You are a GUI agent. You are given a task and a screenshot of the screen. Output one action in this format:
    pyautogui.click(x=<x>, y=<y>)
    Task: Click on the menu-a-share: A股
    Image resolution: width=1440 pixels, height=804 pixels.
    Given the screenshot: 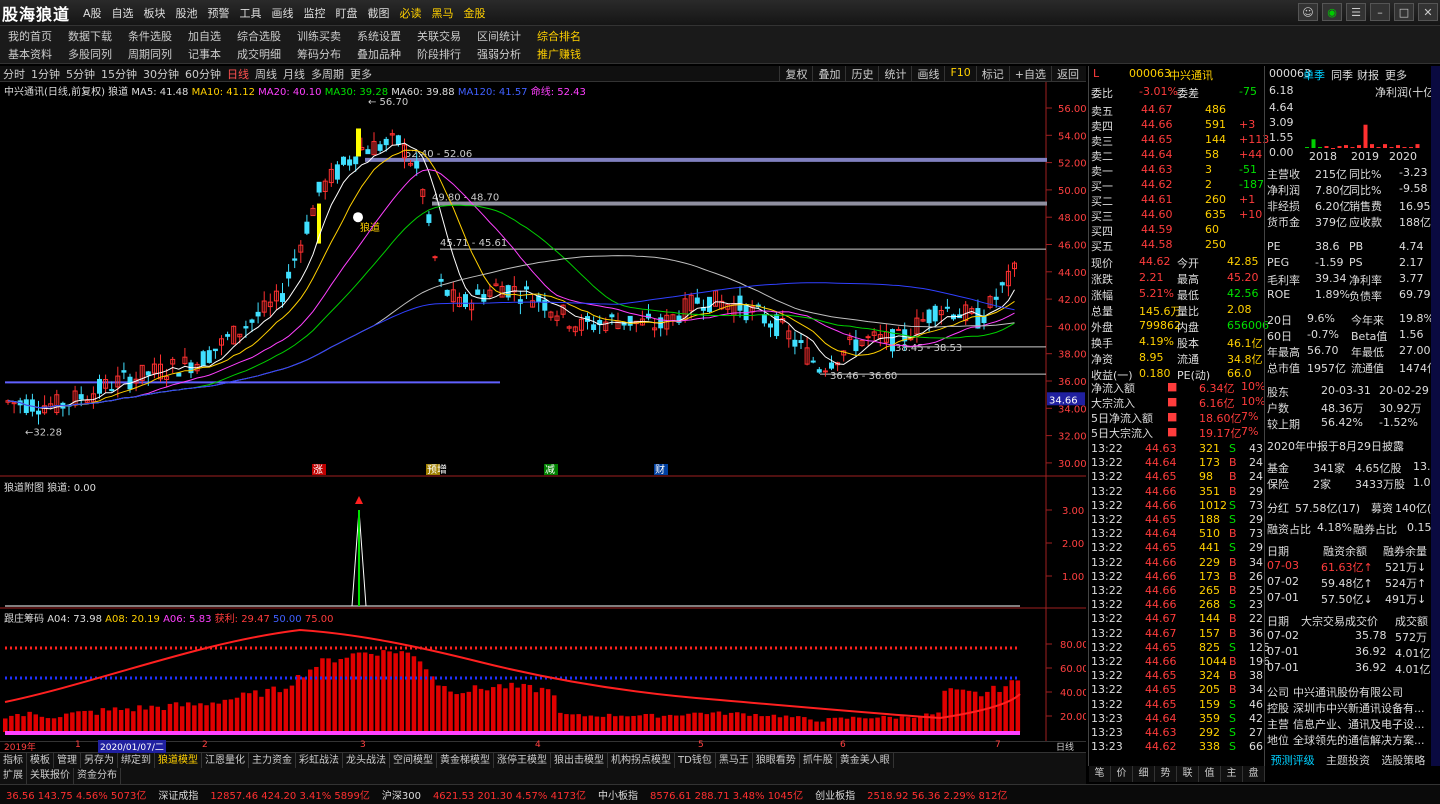 What is the action you would take?
    pyautogui.click(x=92, y=13)
    